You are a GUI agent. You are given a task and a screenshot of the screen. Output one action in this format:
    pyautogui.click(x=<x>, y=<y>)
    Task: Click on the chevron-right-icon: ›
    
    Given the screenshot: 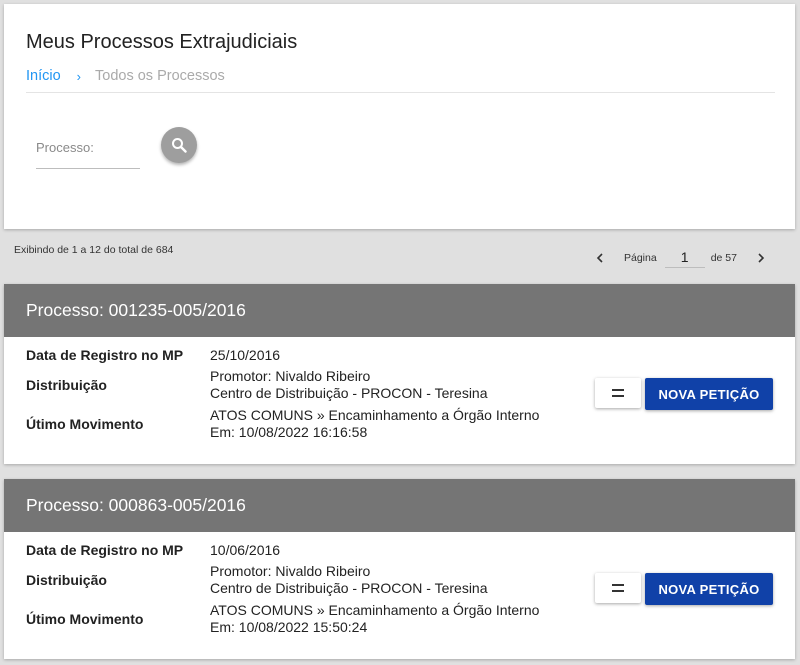 What is the action you would take?
    pyautogui.click(x=79, y=76)
    